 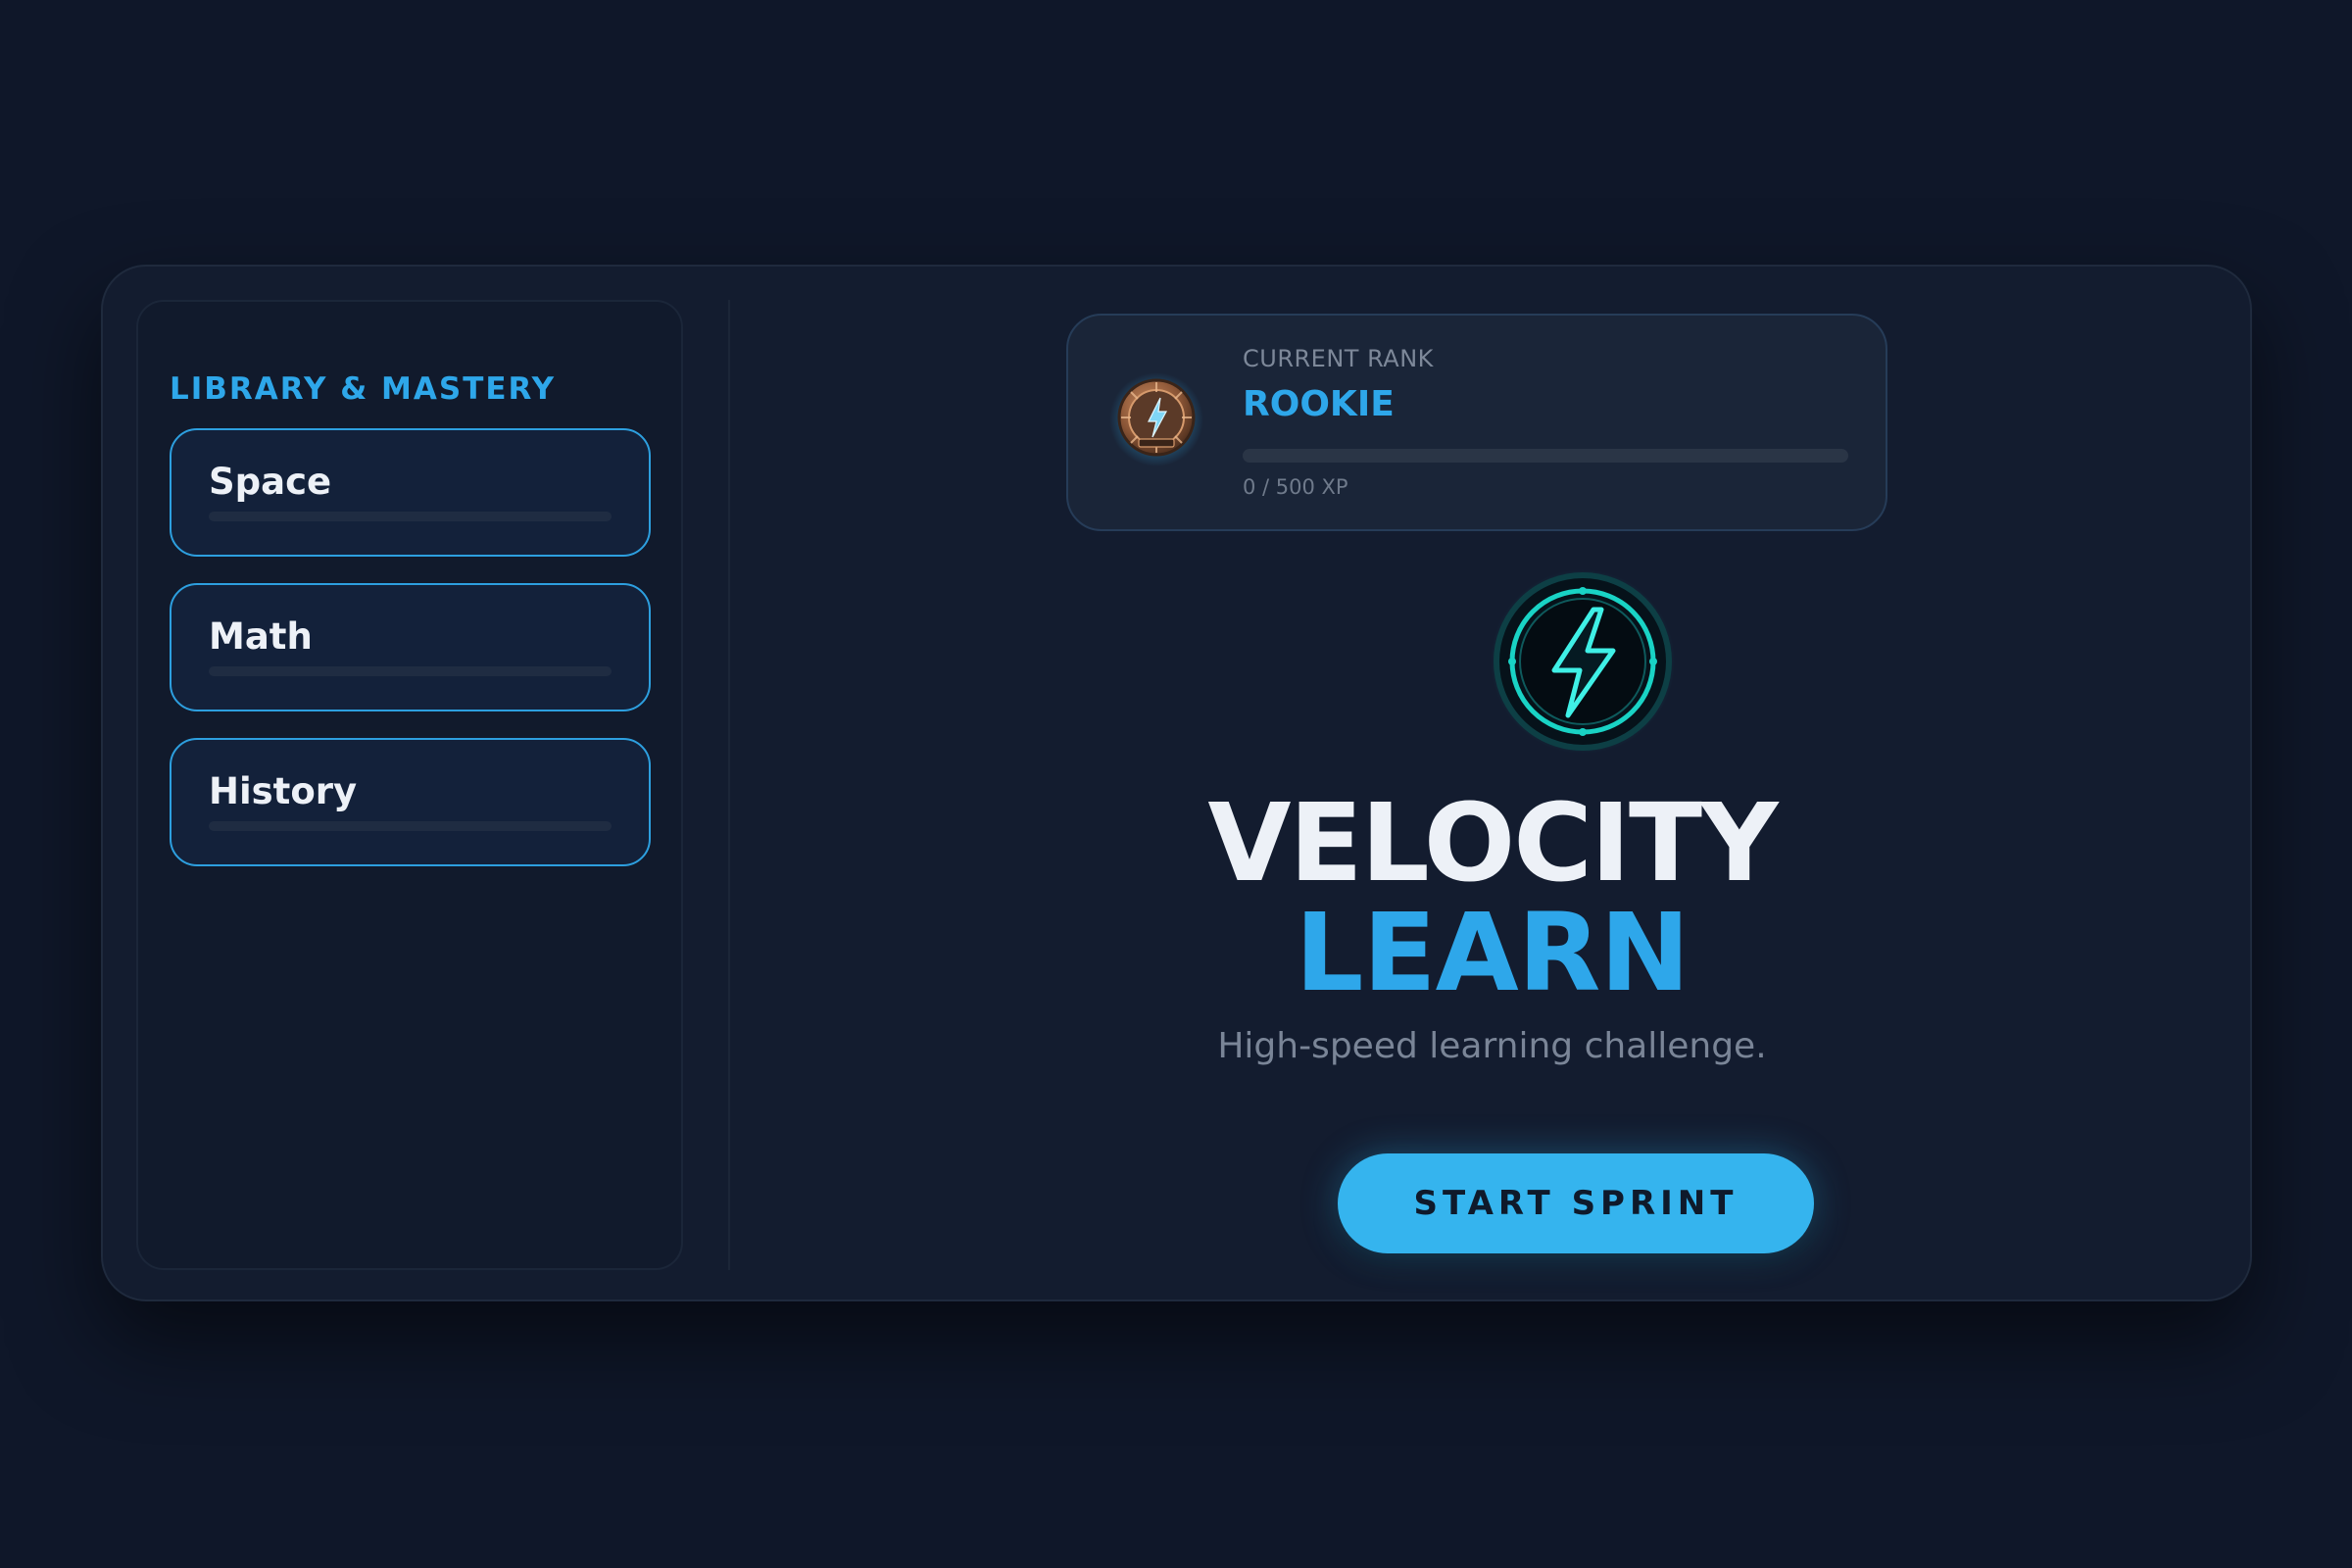 What do you see at coordinates (410, 647) in the screenshot?
I see `sidebar-item-math: Math` at bounding box center [410, 647].